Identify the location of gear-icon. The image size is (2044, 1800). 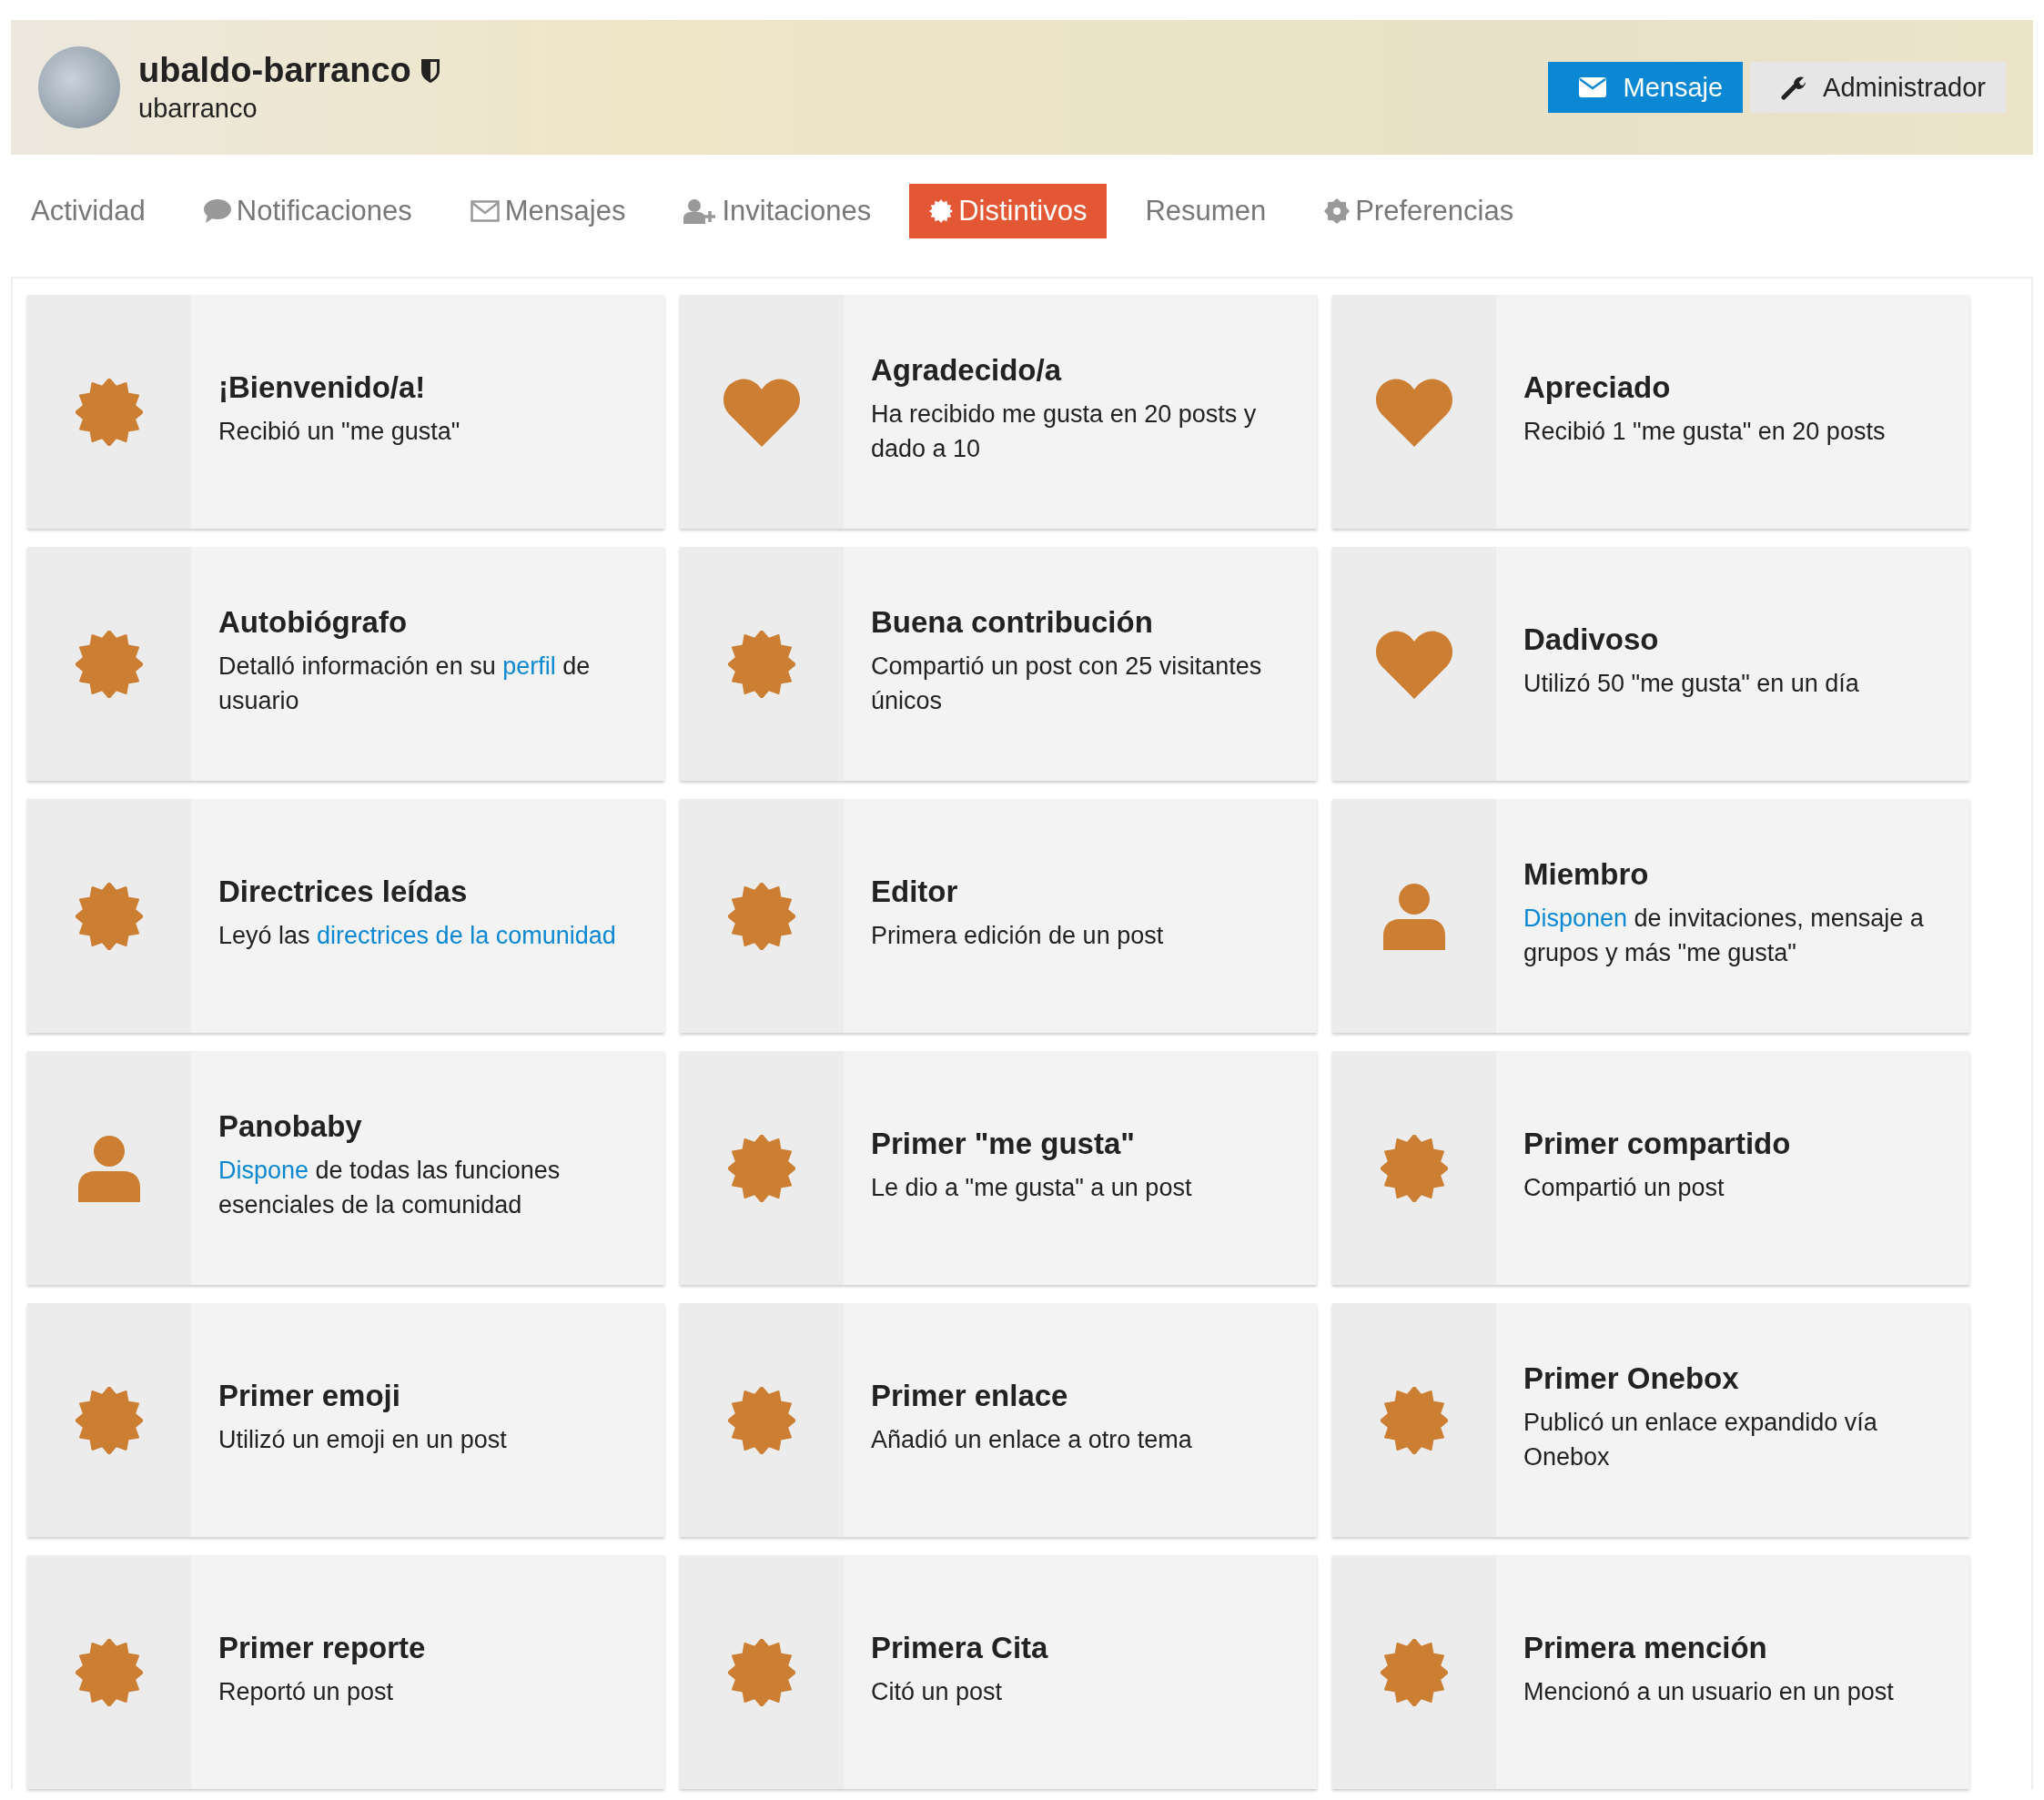
(1337, 211).